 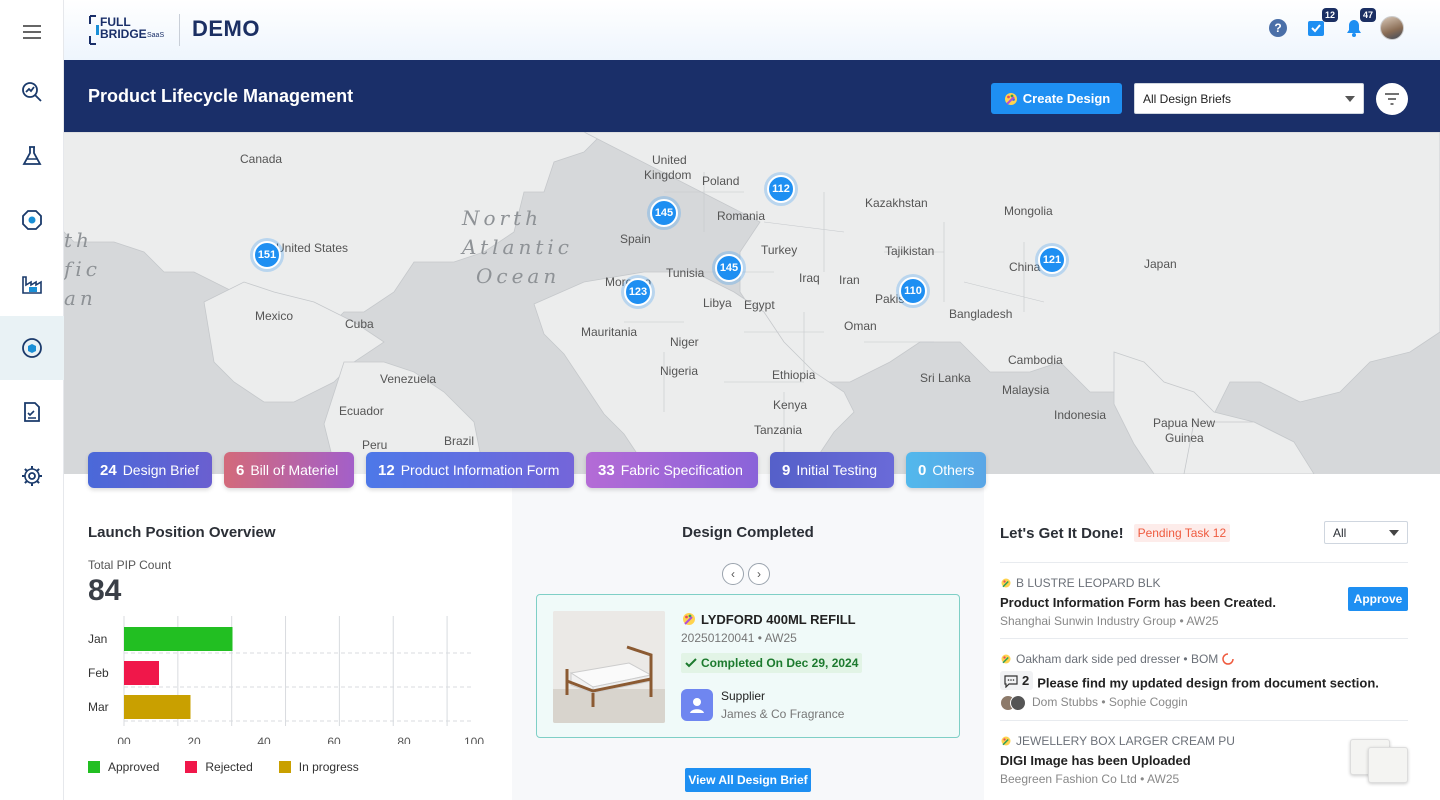 What do you see at coordinates (1109, 621) in the screenshot?
I see `task-meta: Shanghai Sunwin Industry Group • AW25` at bounding box center [1109, 621].